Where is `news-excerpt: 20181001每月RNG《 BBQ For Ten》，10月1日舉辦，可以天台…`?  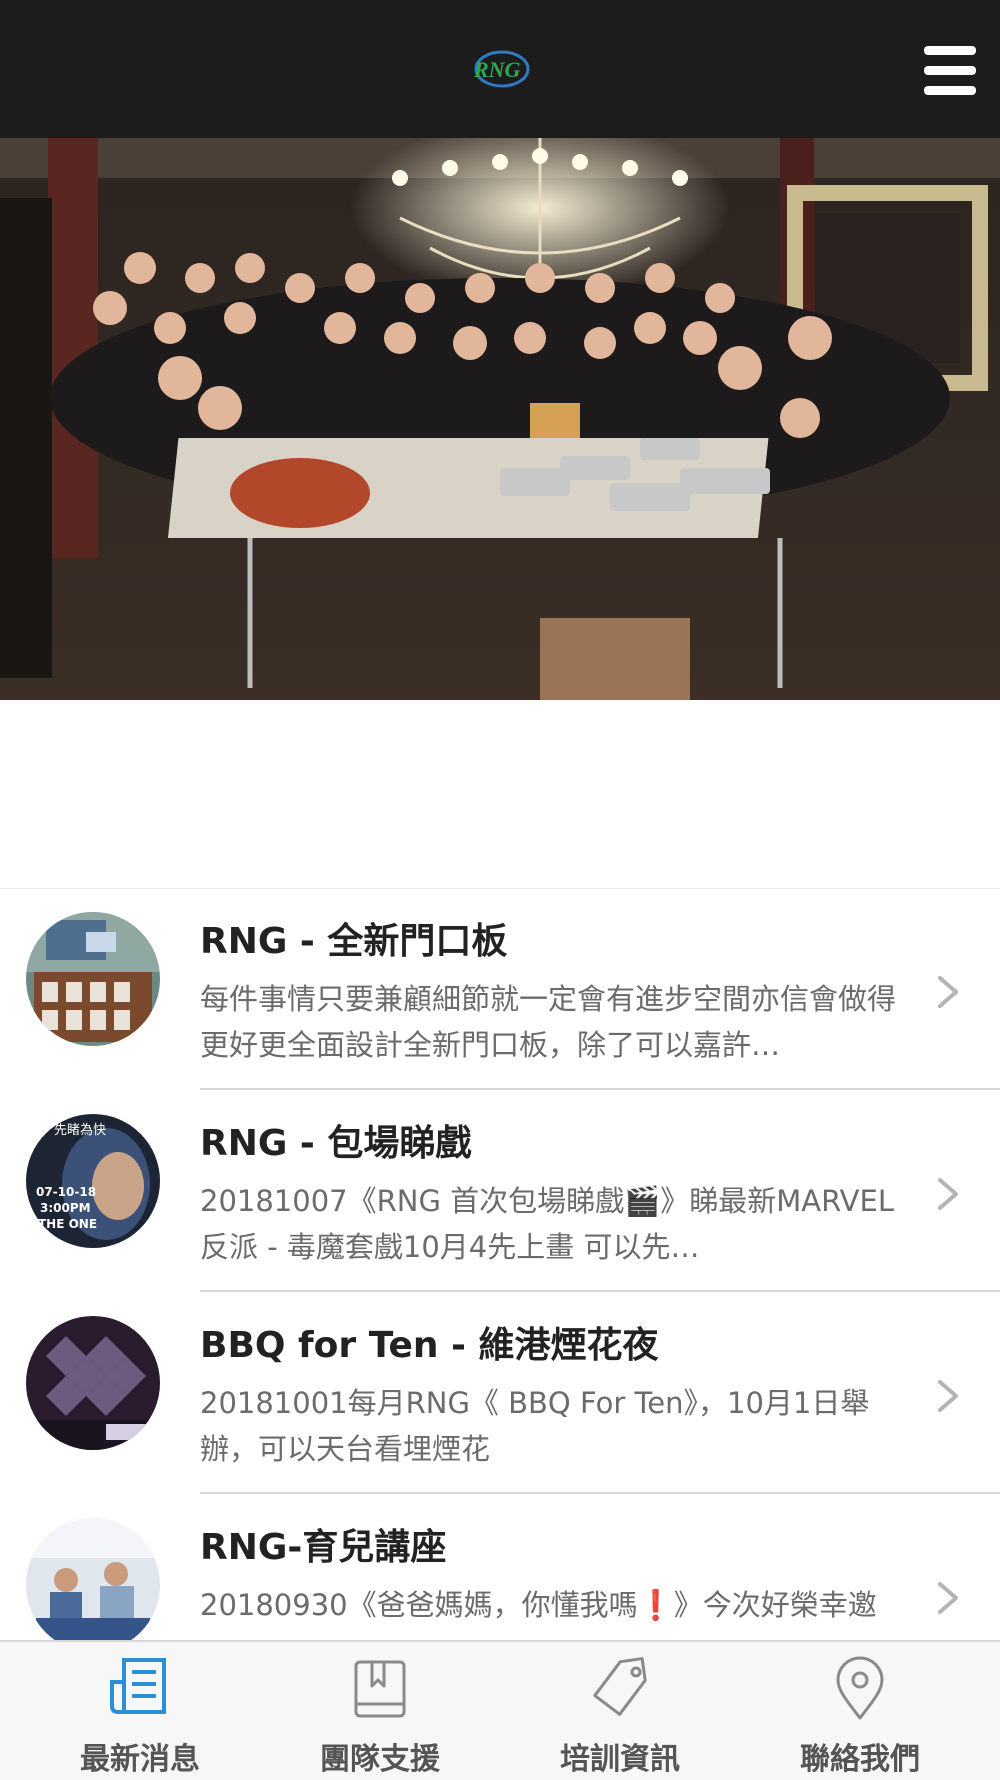 news-excerpt: 20181001每月RNG《 BBQ For Ten》，10月1日舉辦，可以天台… is located at coordinates (535, 1426).